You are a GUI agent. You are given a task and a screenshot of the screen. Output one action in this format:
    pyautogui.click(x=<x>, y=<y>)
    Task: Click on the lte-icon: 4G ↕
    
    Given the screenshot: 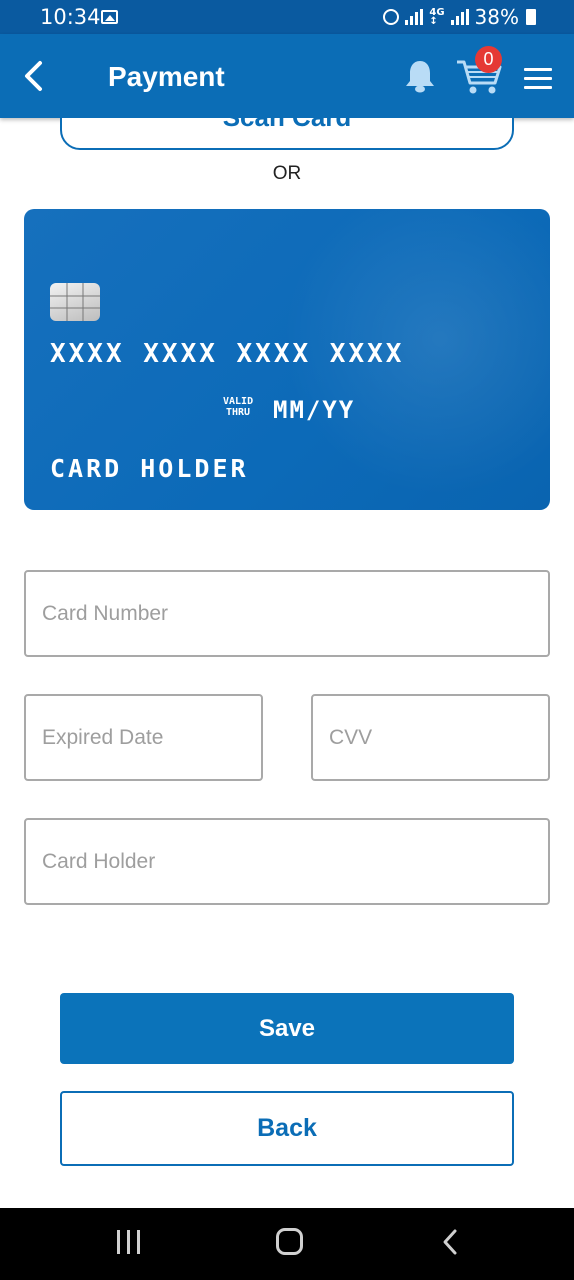 What is the action you would take?
    pyautogui.click(x=437, y=17)
    